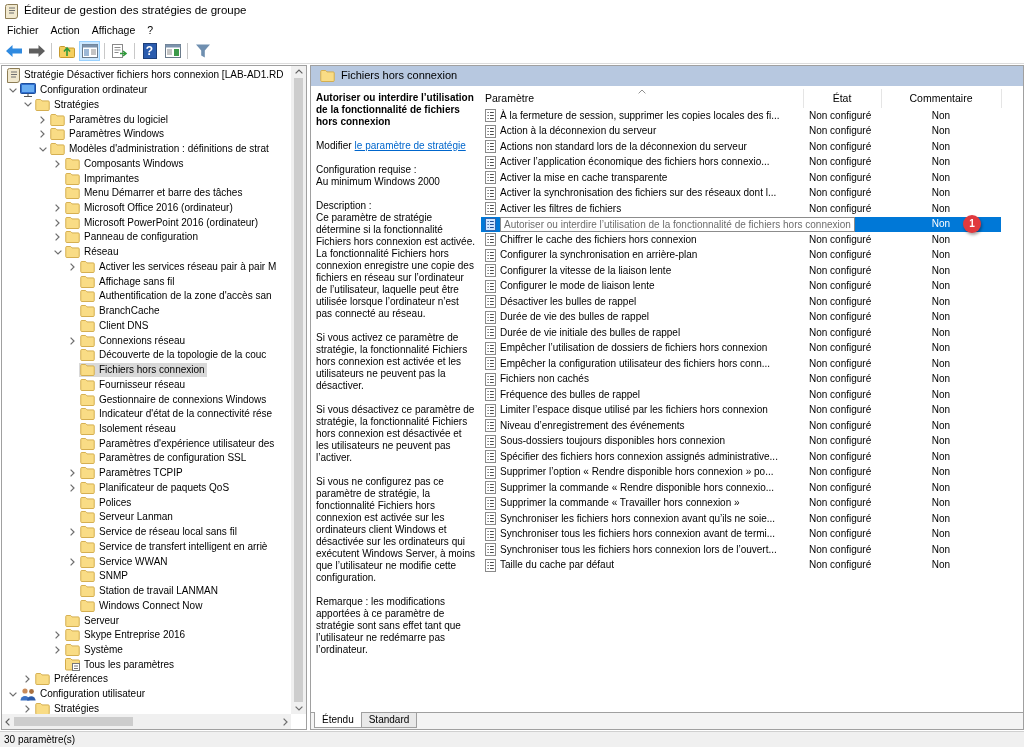 Image resolution: width=1024 pixels, height=747 pixels. What do you see at coordinates (842, 98) in the screenshot?
I see `column-header: État` at bounding box center [842, 98].